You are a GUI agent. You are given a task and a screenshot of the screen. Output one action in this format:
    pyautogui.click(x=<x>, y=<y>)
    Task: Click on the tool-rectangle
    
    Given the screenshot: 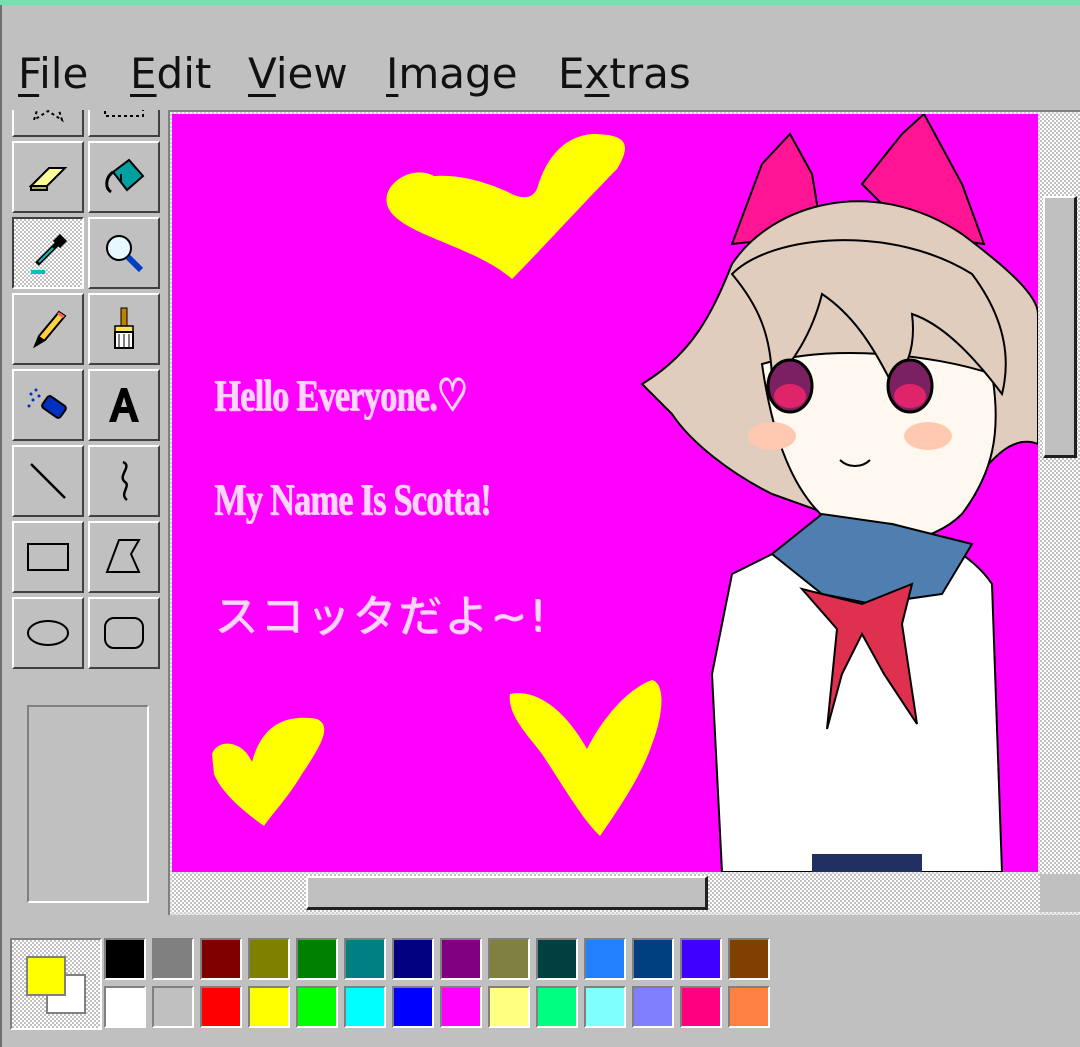 What is the action you would take?
    pyautogui.click(x=48, y=557)
    